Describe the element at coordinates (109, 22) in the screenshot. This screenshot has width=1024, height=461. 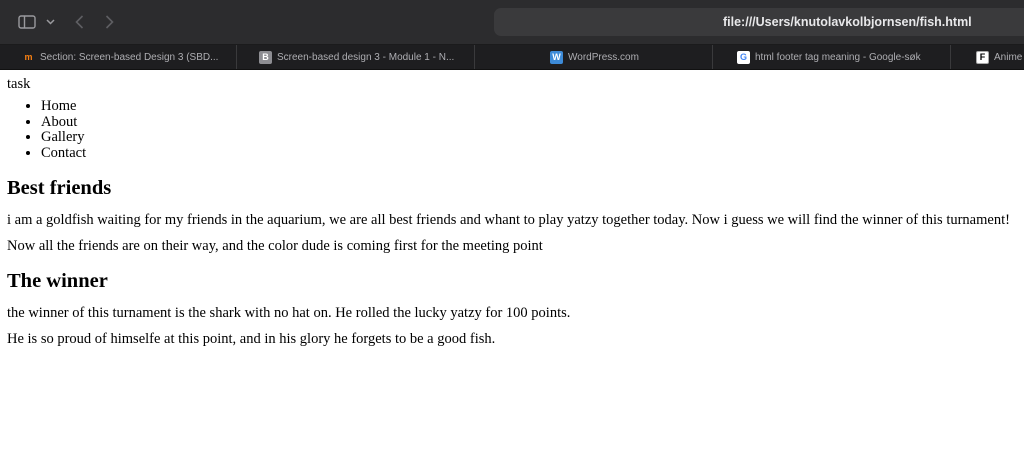
I see `forward-arrow-icon` at that location.